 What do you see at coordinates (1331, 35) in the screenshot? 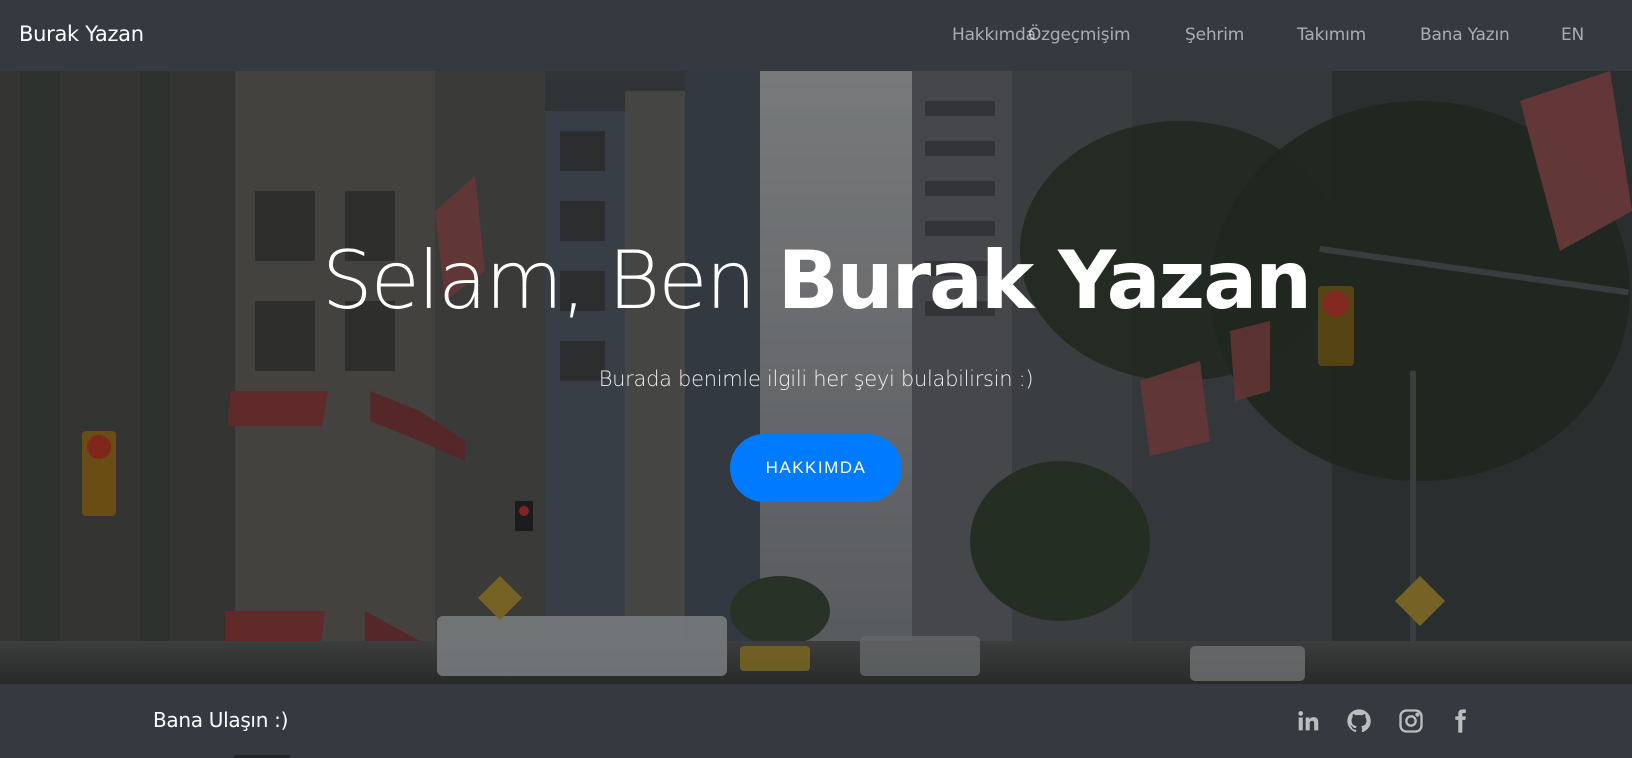
I see `nav-link-takimim: Takımım` at bounding box center [1331, 35].